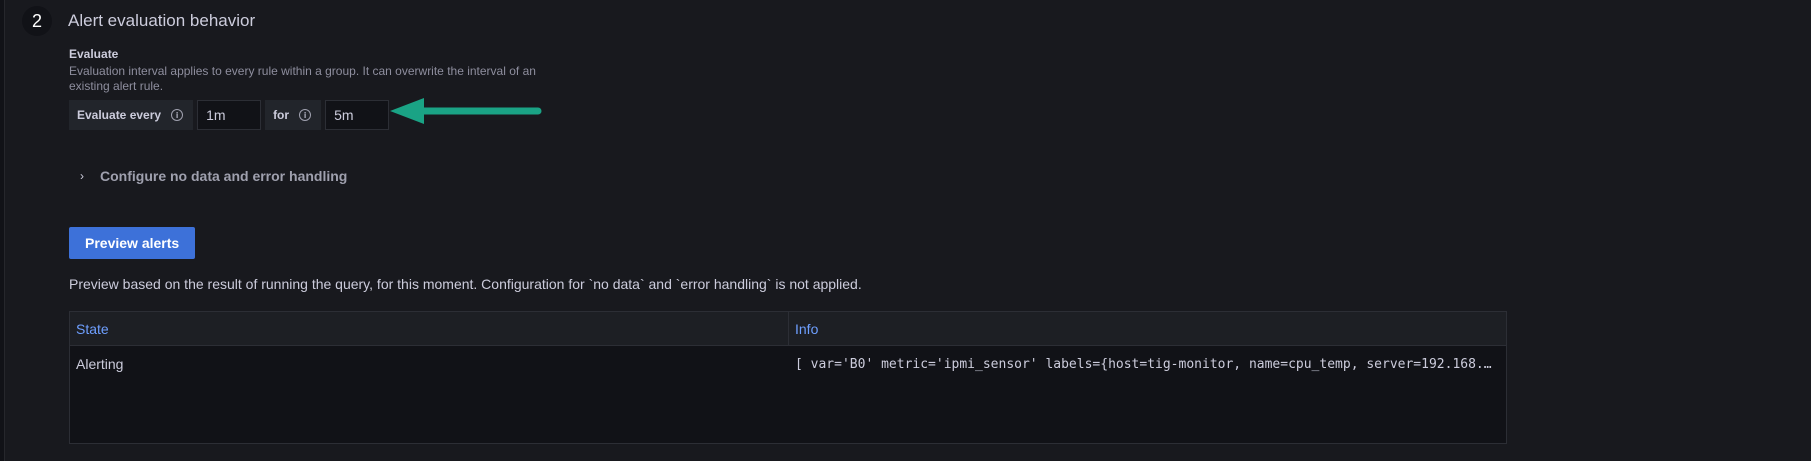 This screenshot has height=461, width=1811. What do you see at coordinates (132, 243) in the screenshot?
I see `preview-alerts-button: Preview alerts` at bounding box center [132, 243].